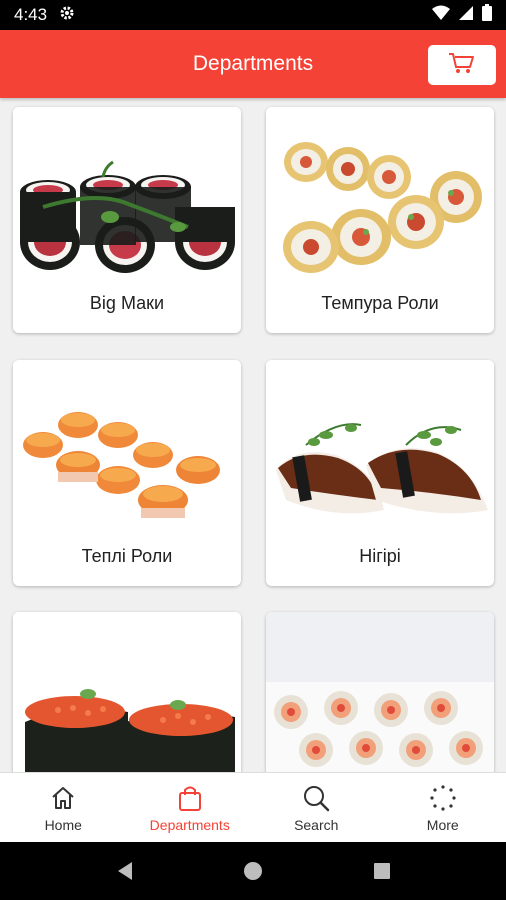 Image resolution: width=506 pixels, height=900 pixels. Describe the element at coordinates (31, 14) in the screenshot. I see `status-time: 4:43` at that location.